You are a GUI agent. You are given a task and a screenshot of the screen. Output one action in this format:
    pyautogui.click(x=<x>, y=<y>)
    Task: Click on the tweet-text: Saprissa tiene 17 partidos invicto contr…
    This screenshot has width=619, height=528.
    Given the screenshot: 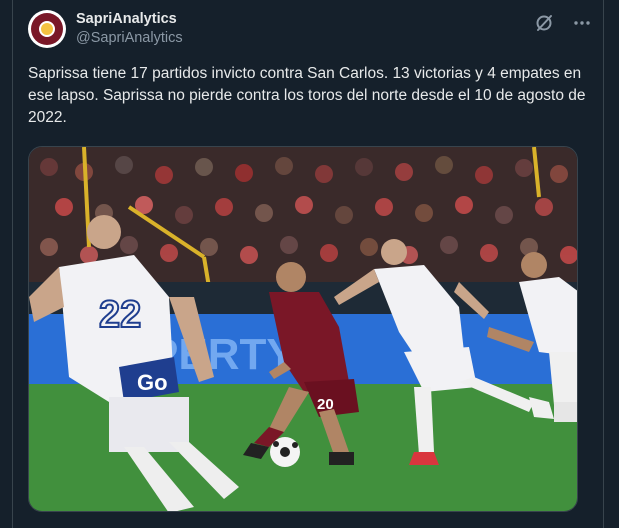 What is the action you would take?
    pyautogui.click(x=307, y=95)
    